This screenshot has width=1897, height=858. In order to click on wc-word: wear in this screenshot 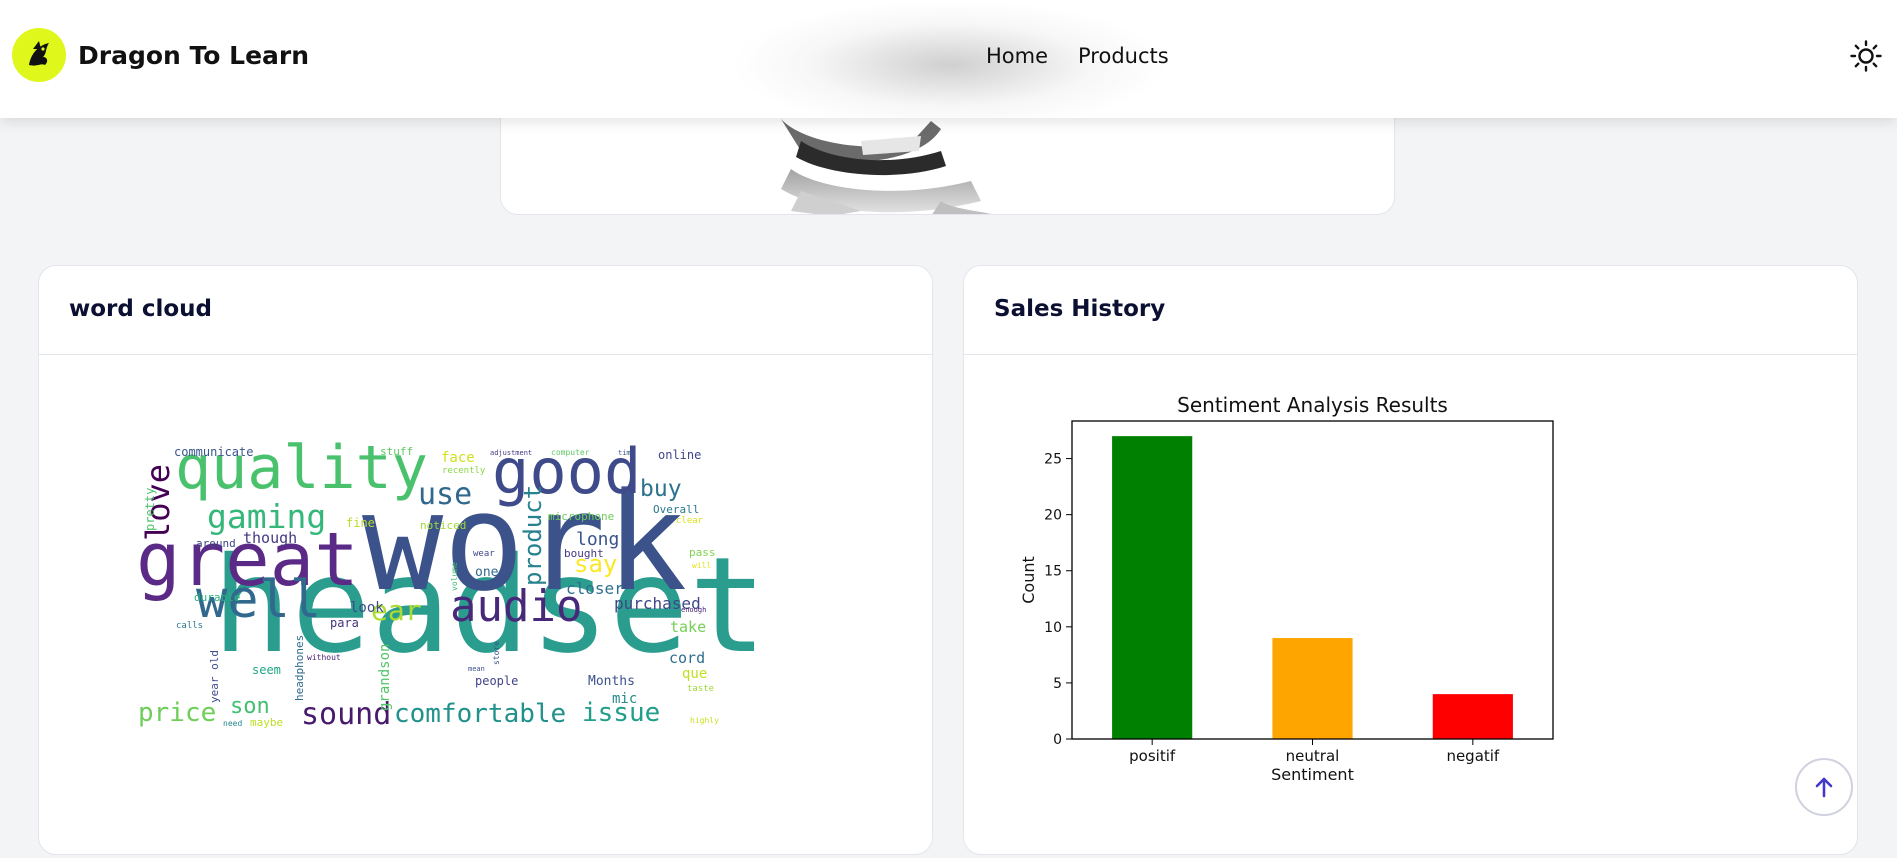, I will do `click(484, 554)`.